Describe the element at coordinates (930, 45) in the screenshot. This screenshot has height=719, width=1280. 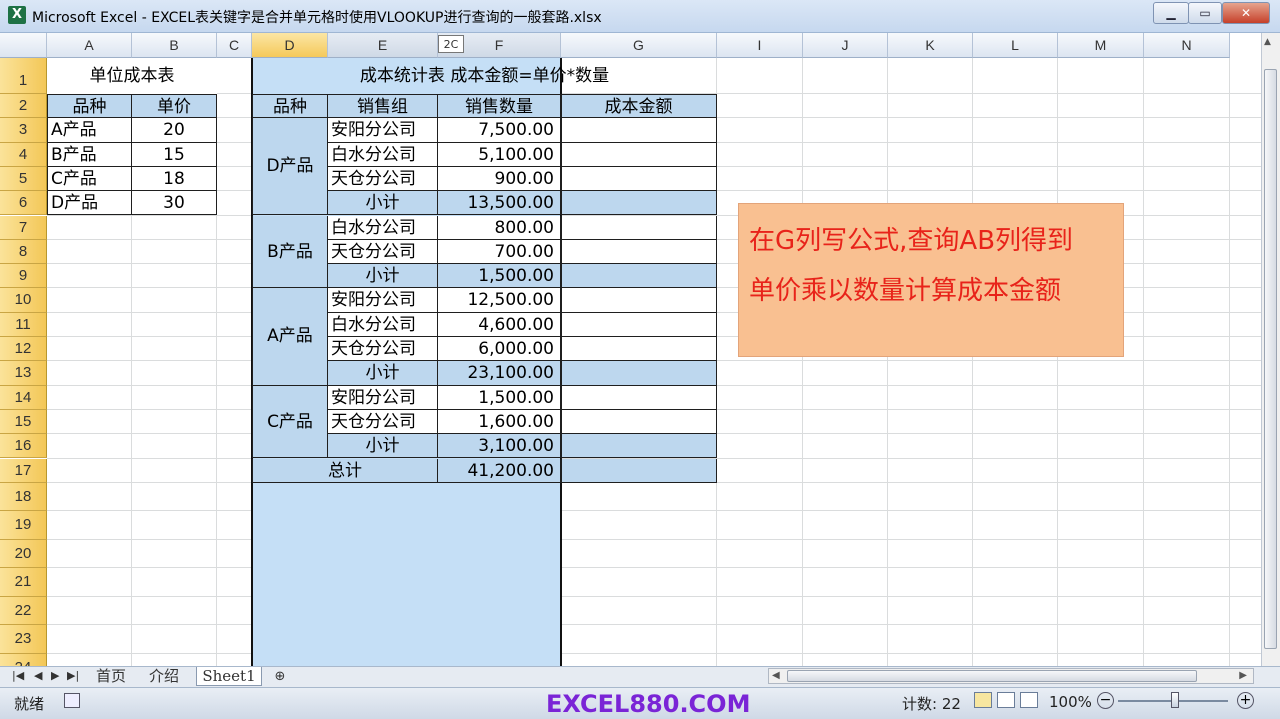
I see `column-header-k: K` at that location.